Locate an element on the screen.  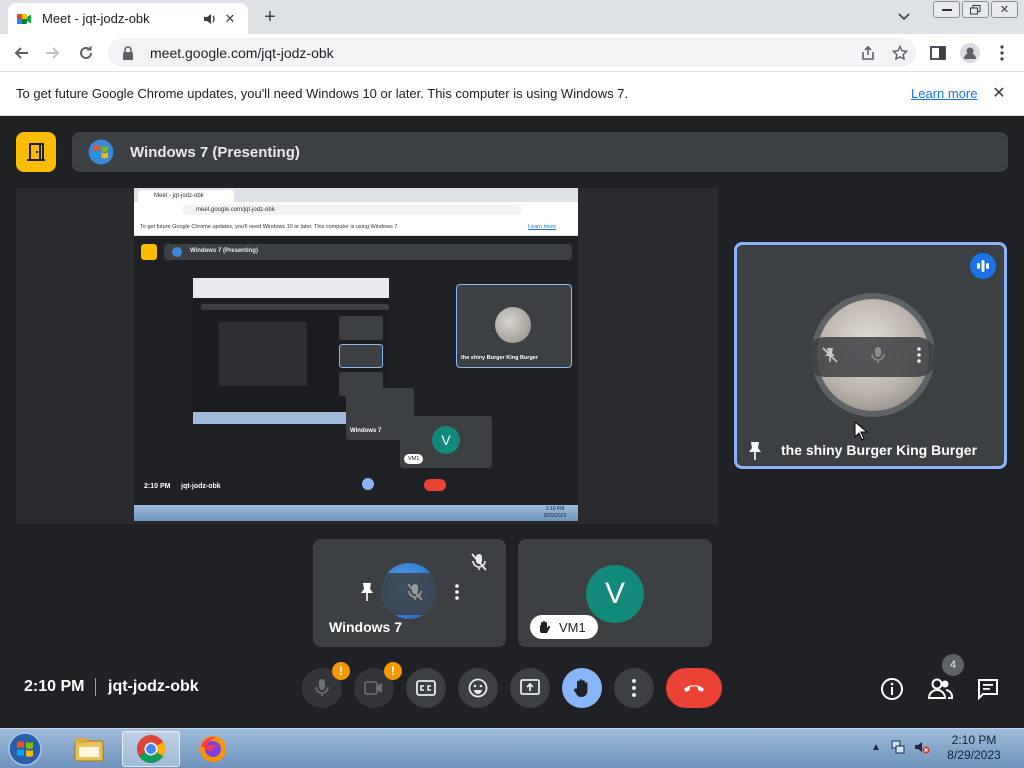
show-hidden-icons-icon: ▲ is located at coordinates (876, 747).